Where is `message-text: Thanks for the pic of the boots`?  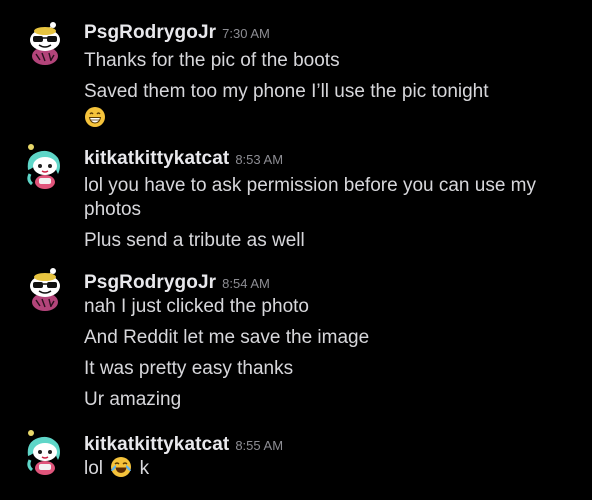 message-text: Thanks for the pic of the boots is located at coordinates (212, 60).